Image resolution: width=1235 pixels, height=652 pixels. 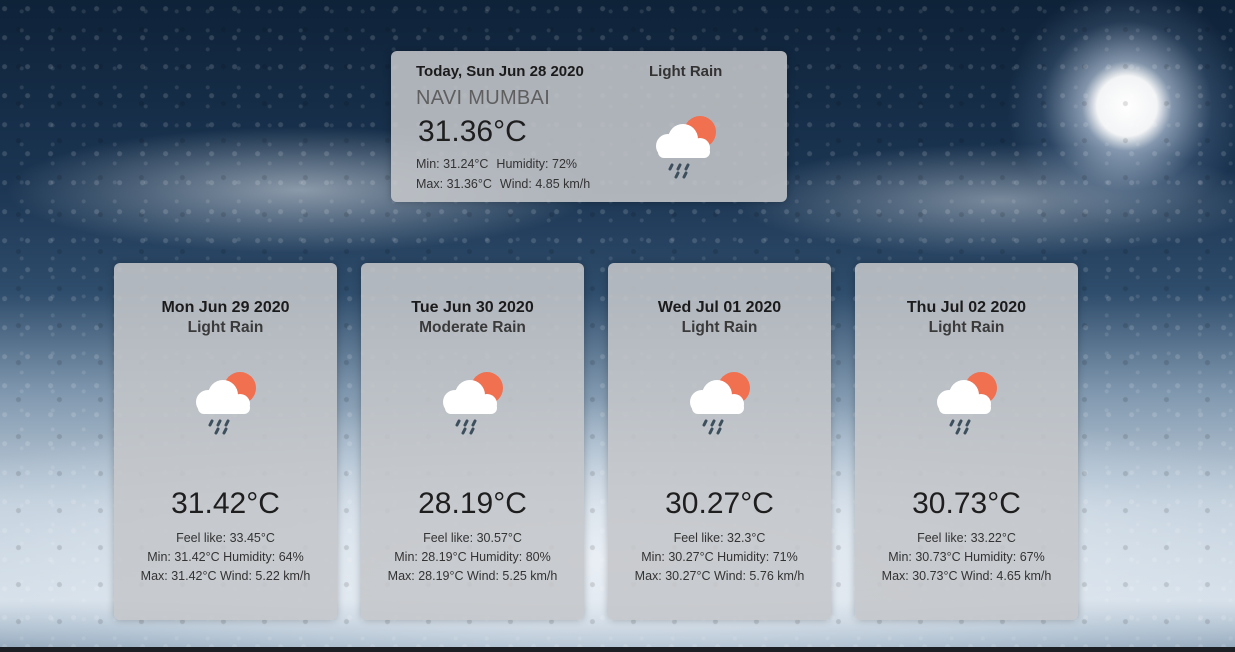 What do you see at coordinates (472, 503) in the screenshot?
I see `forecast-temperature: 28.19°C` at bounding box center [472, 503].